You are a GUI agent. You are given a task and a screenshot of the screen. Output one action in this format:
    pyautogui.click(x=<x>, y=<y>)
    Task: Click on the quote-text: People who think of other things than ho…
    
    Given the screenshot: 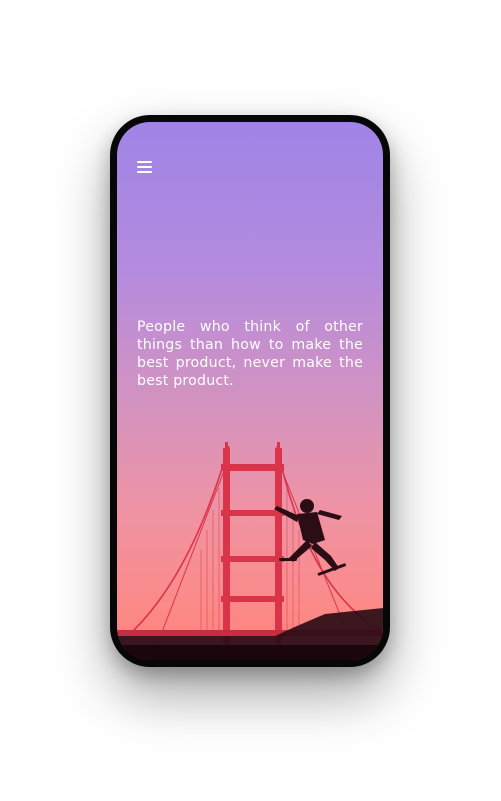 What is the action you would take?
    pyautogui.click(x=250, y=354)
    